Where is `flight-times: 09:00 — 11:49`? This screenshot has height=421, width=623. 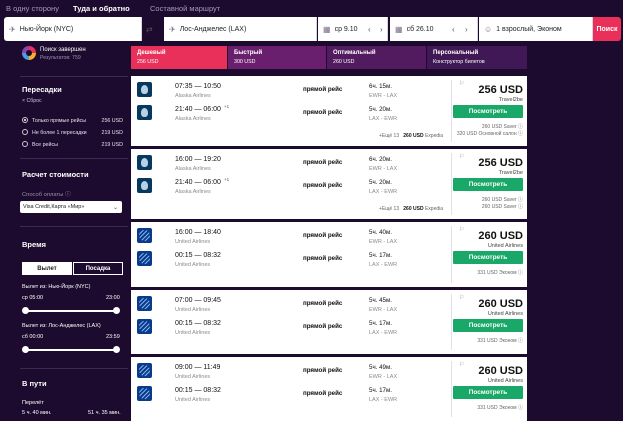
flight-times: 09:00 — 11:49 is located at coordinates (198, 367).